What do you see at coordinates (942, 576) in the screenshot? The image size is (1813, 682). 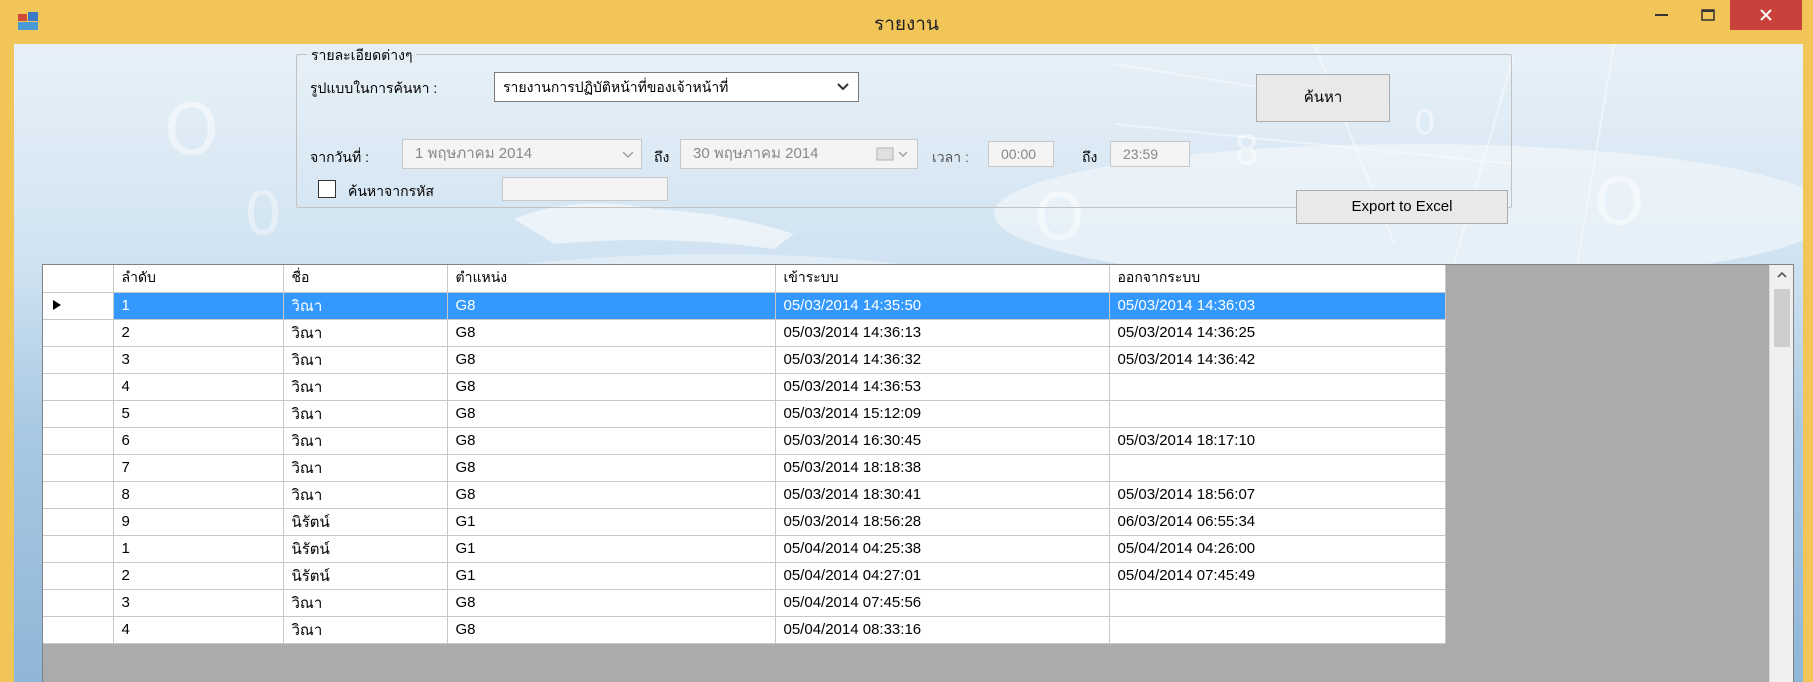 I see `table-cell-login: 05/04/2014 04:27:01` at bounding box center [942, 576].